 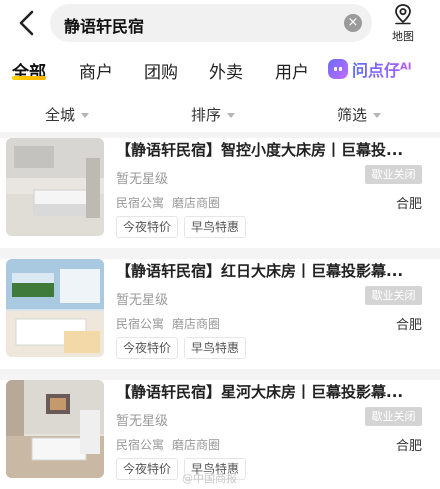 I want to click on map-button: 地图, so click(x=403, y=23).